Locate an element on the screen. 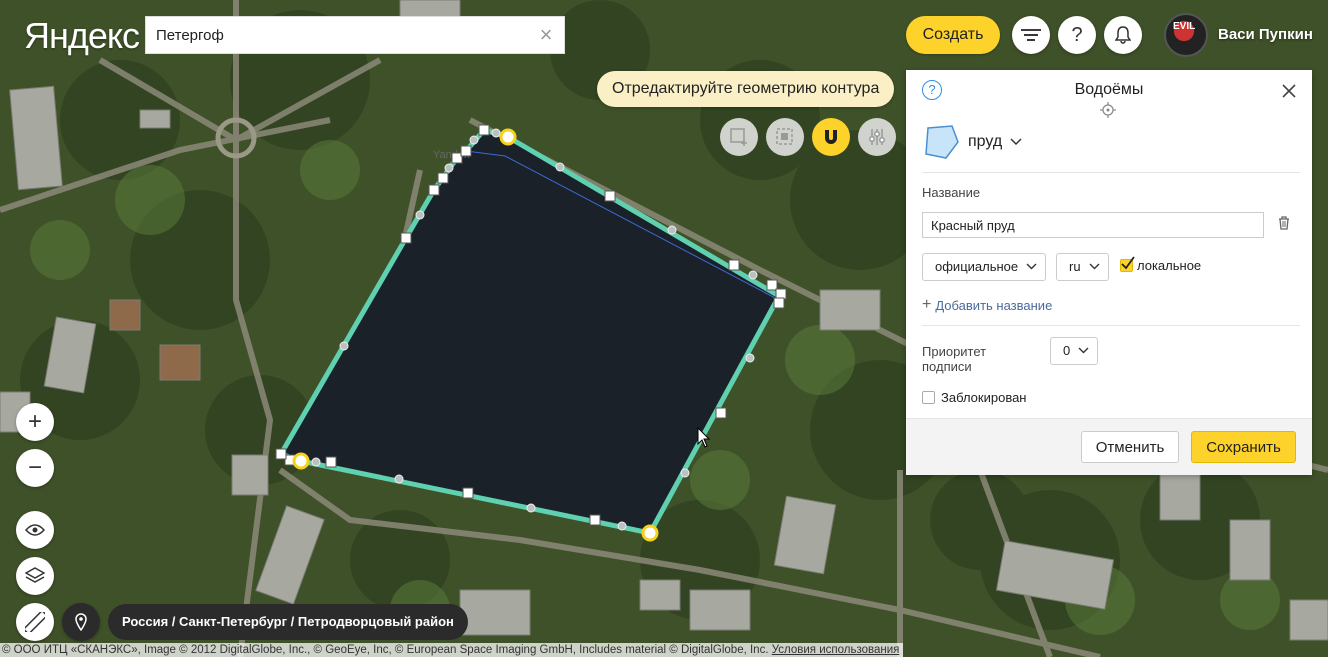 The width and height of the screenshot is (1328, 657). eye-icon is located at coordinates (35, 530).